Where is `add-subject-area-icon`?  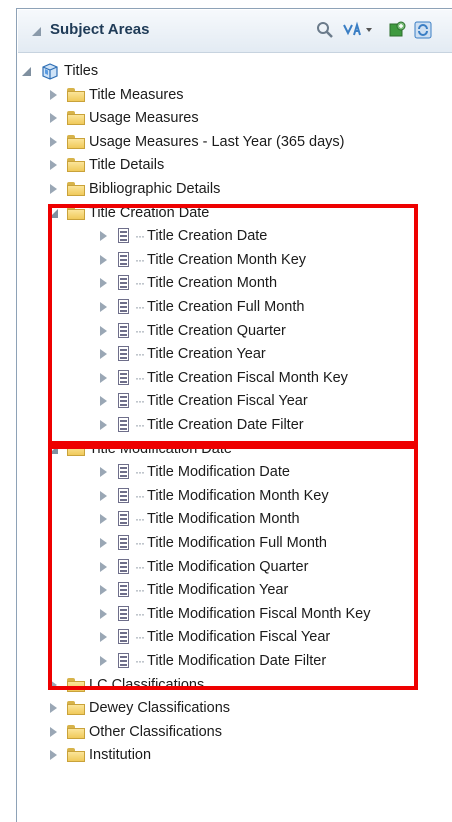 add-subject-area-icon is located at coordinates (397, 30).